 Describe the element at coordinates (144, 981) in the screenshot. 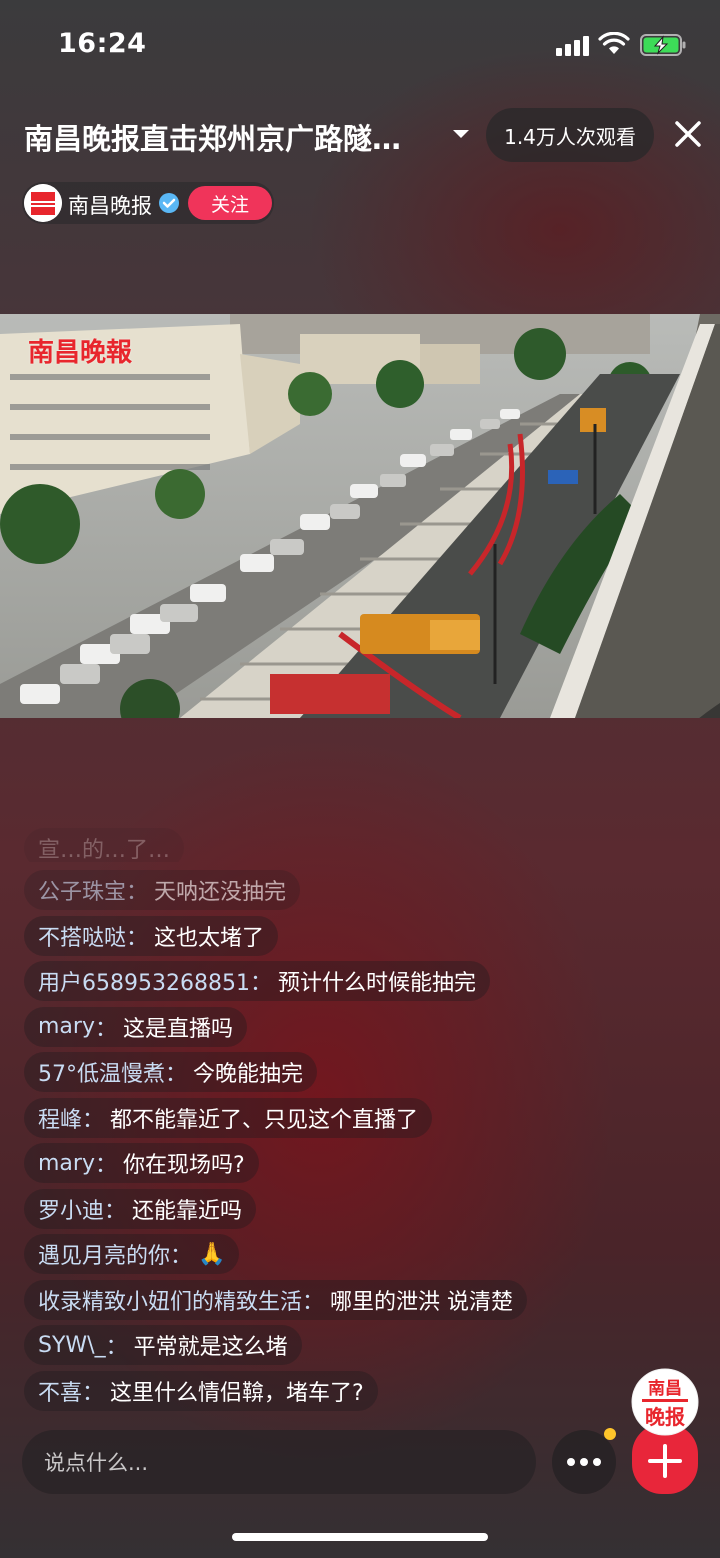

I see `chat-username: 用户658953268851` at that location.